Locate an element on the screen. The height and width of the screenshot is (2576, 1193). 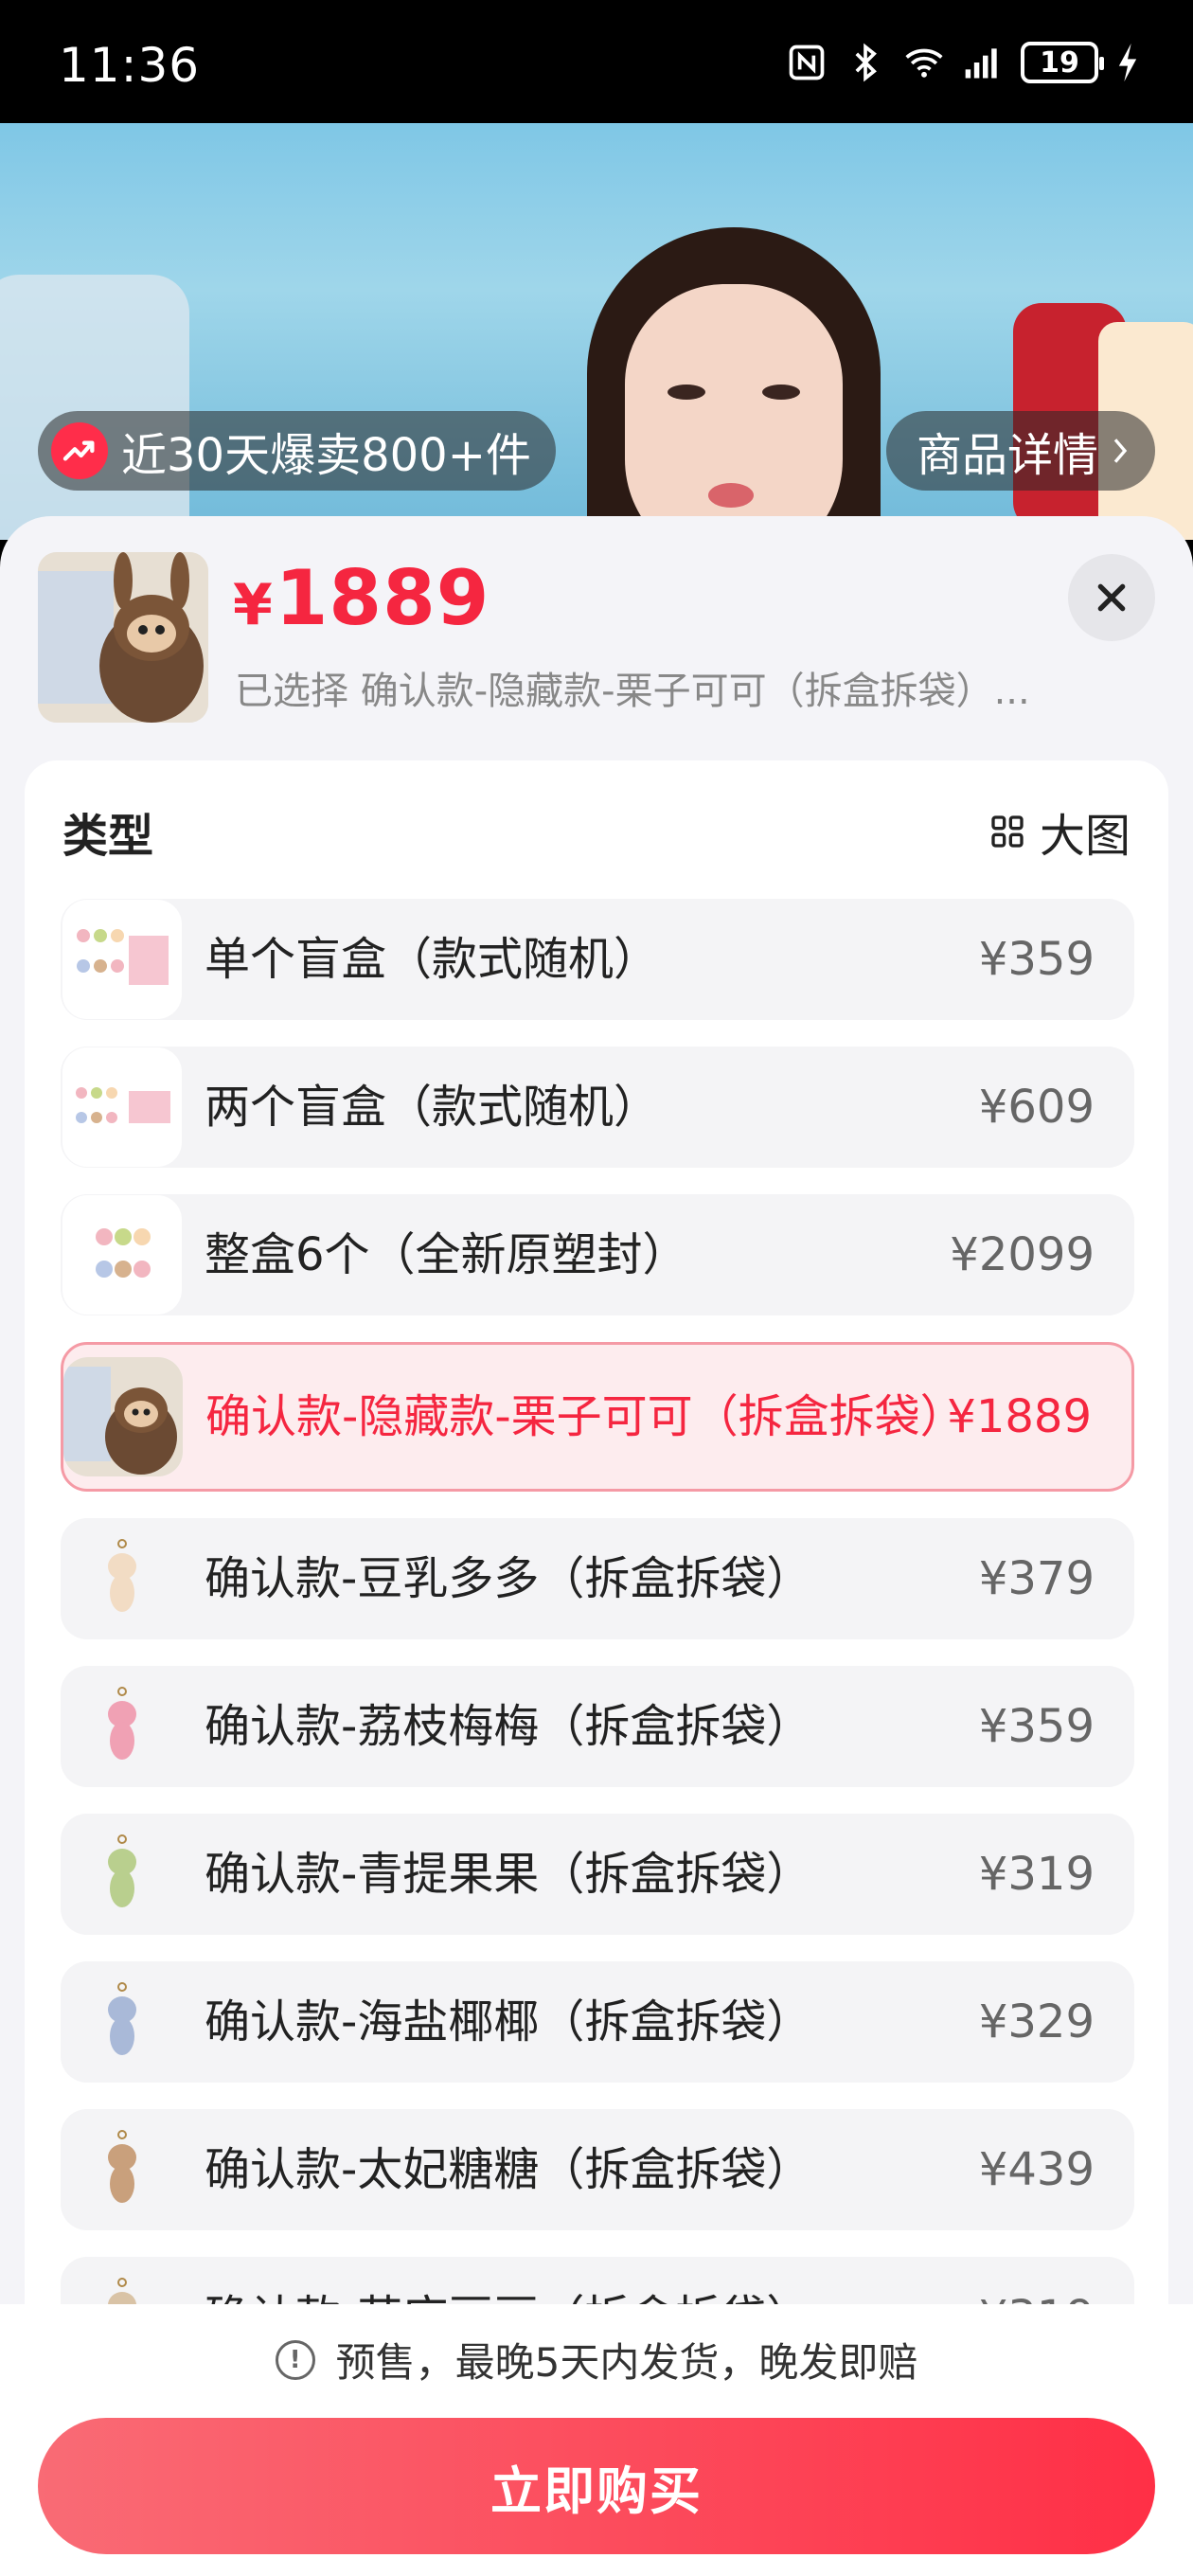
close-icon is located at coordinates (1111, 597).